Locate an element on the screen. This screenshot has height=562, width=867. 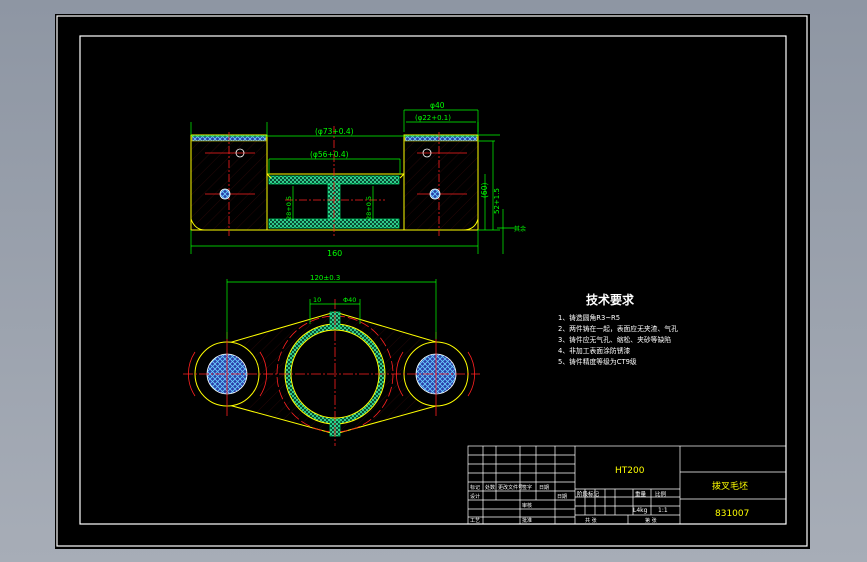
dim-d73: (φ73+0.4) is located at coordinates (334, 131).